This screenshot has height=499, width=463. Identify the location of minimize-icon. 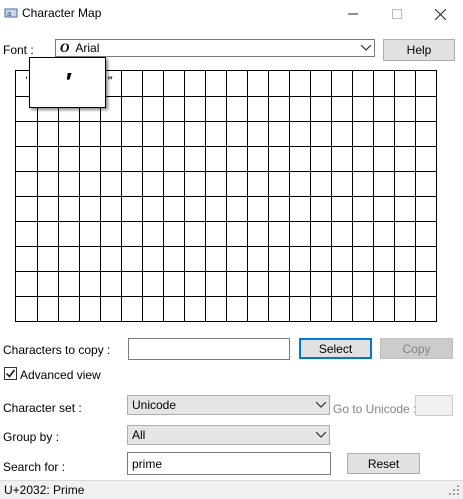
(352, 14).